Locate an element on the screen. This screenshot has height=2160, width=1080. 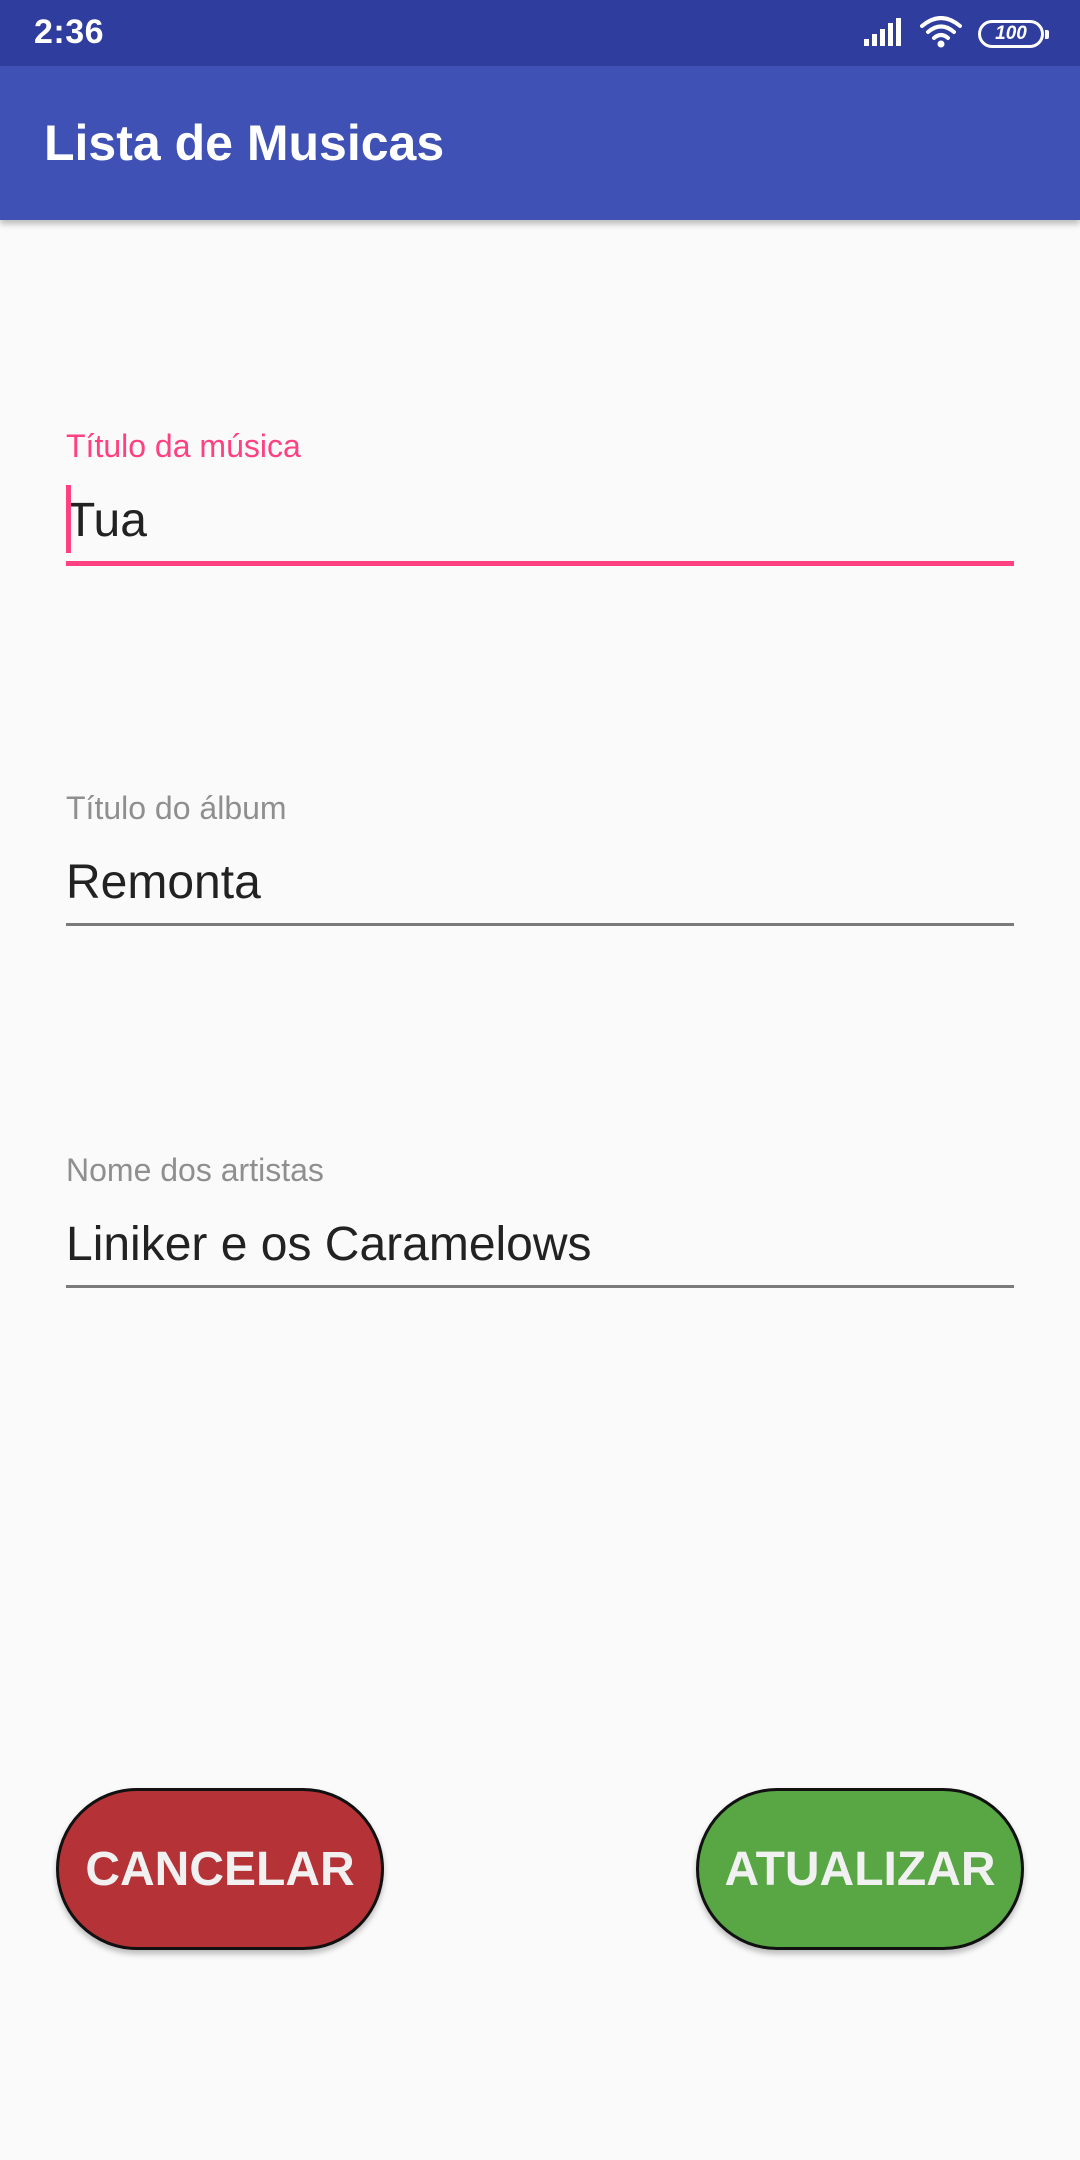
song-title-label: Título da música is located at coordinates (183, 446).